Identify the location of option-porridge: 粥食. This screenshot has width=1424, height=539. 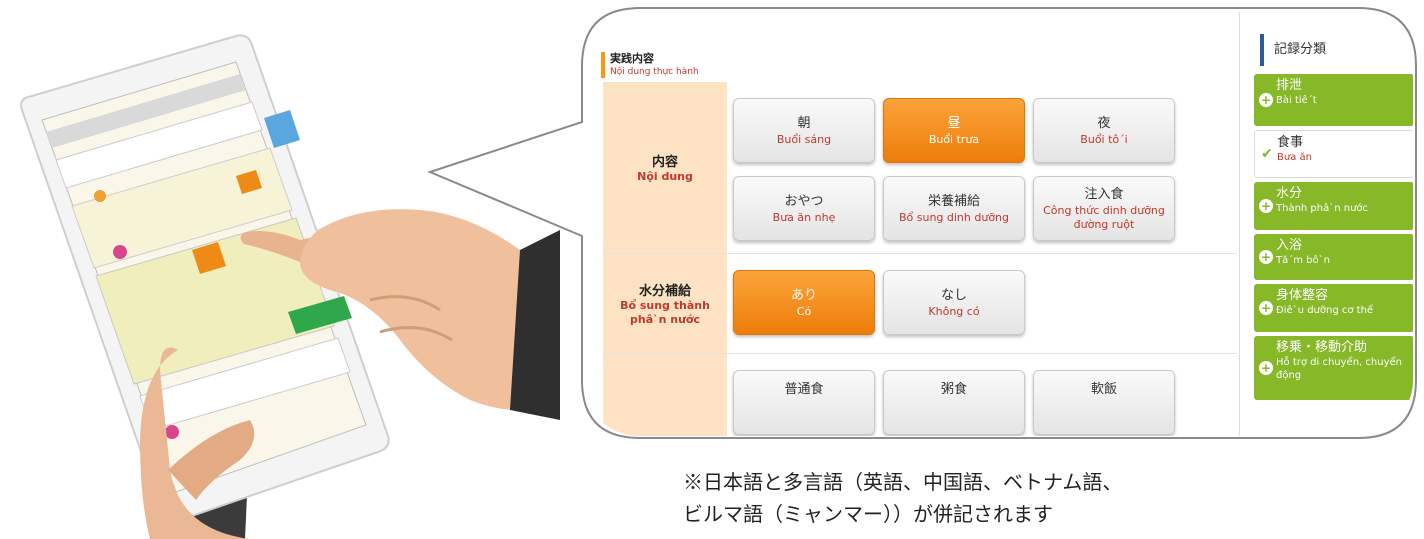
(954, 402).